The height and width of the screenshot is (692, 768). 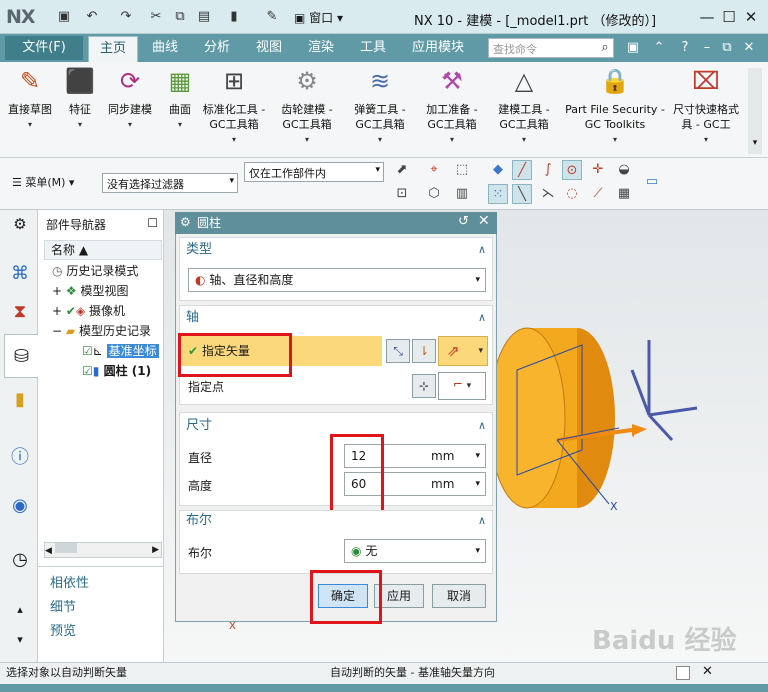 I want to click on rectangle-select-icon: ⬚, so click(x=462, y=170).